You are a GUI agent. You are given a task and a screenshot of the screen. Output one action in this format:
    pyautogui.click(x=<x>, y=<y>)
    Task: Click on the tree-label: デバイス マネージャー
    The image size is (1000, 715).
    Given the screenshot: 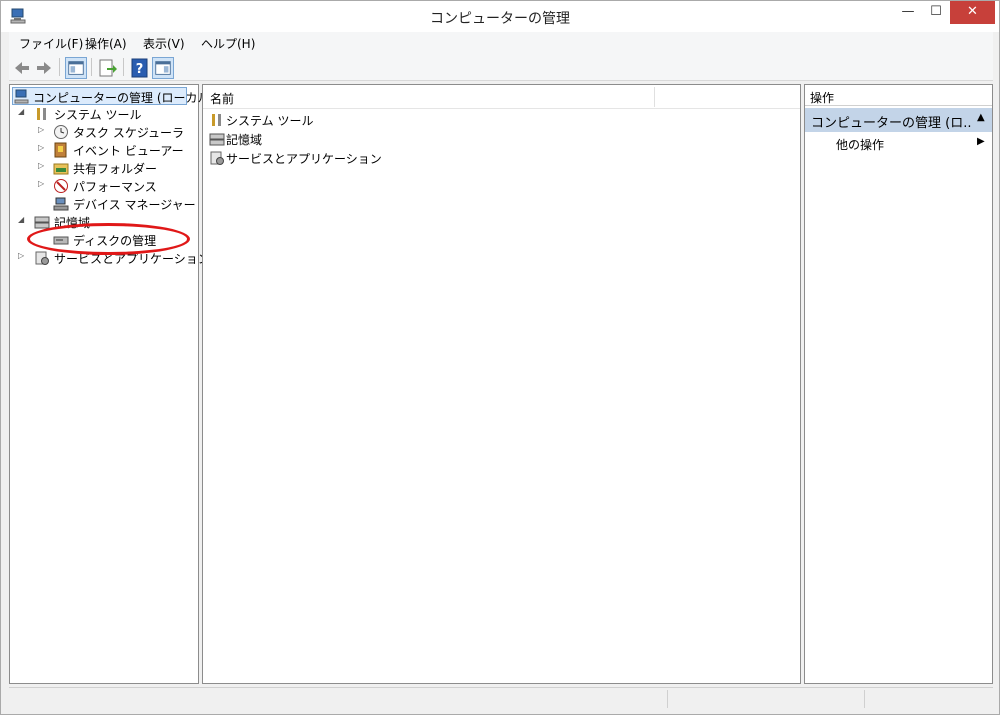 What is the action you would take?
    pyautogui.click(x=134, y=205)
    